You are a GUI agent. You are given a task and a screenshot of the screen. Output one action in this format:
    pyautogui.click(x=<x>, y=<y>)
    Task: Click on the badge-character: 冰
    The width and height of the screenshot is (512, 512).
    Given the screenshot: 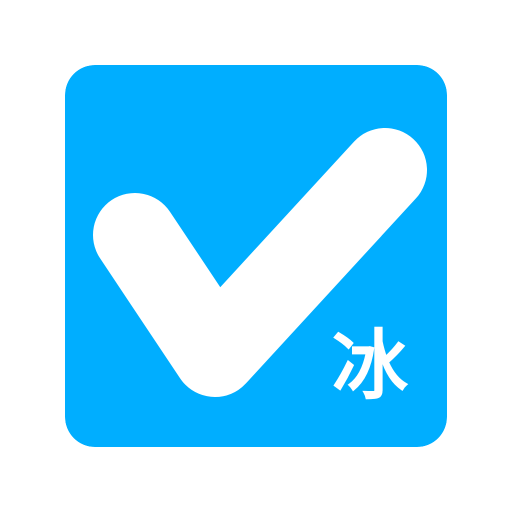 What is the action you would take?
    pyautogui.click(x=370, y=365)
    